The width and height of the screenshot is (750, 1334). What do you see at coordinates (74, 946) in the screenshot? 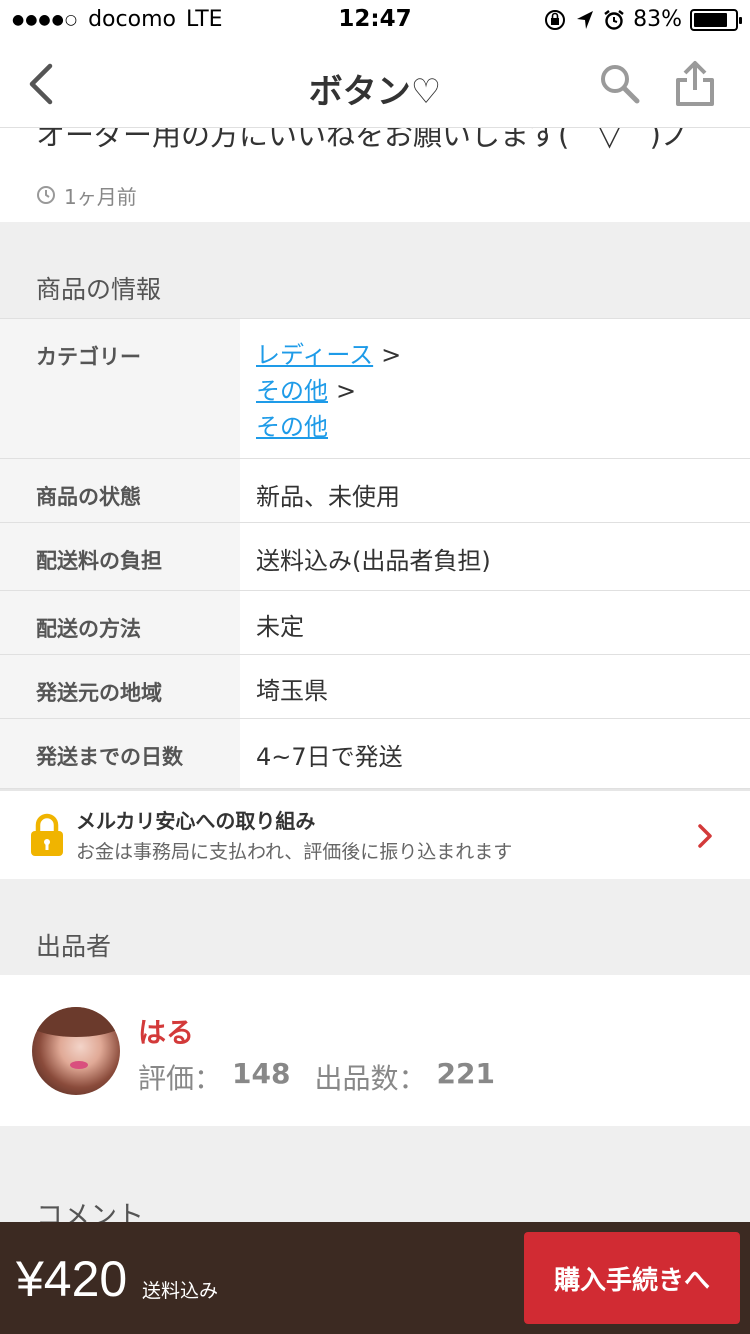
I see `seller-section-title: 出品者` at bounding box center [74, 946].